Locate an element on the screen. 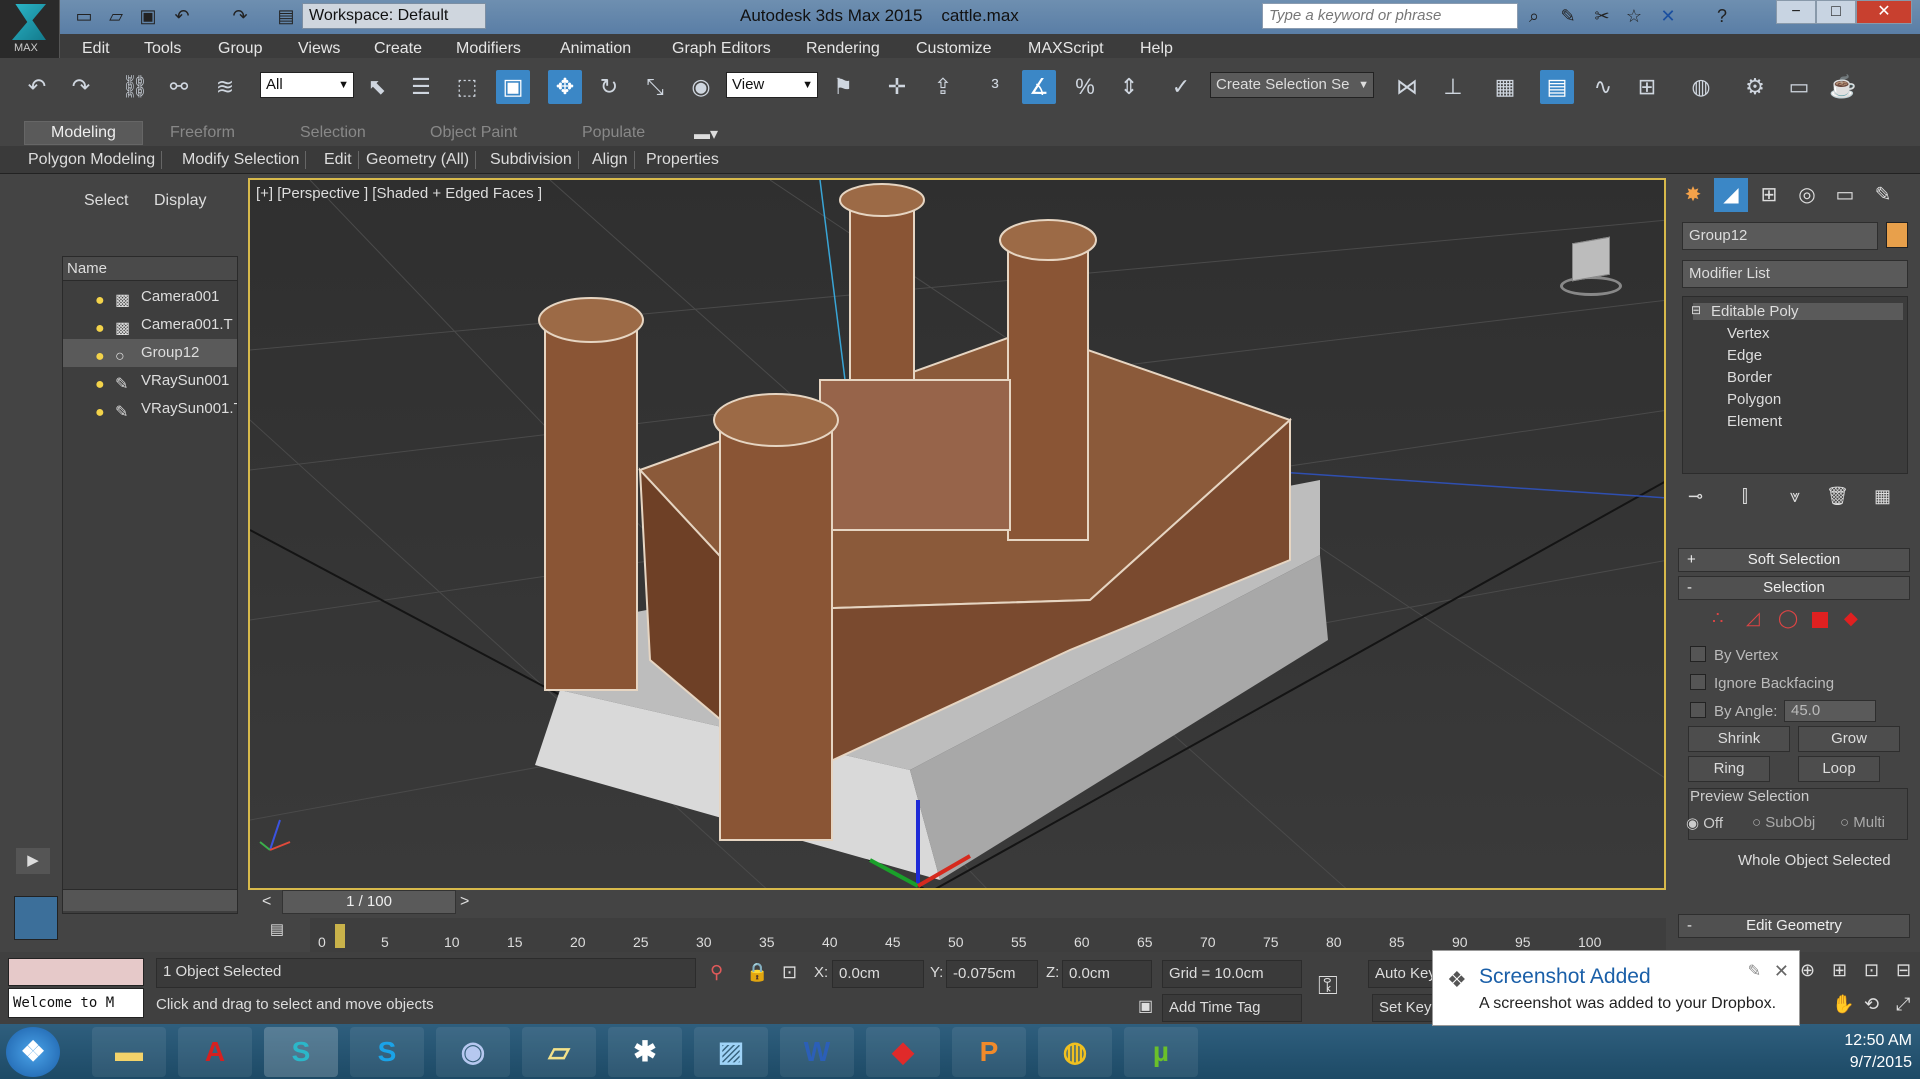 The width and height of the screenshot is (1920, 1079). object-color-swatch is located at coordinates (1897, 235).